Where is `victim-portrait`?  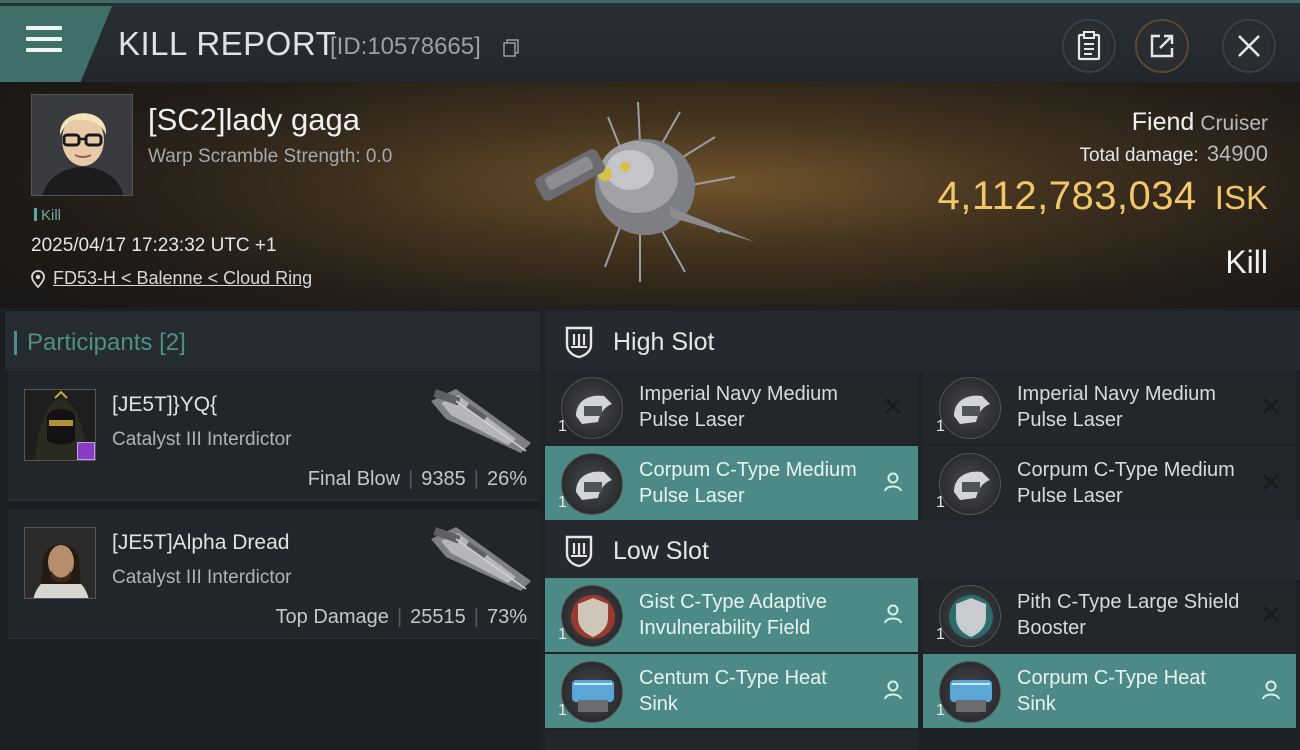
victim-portrait is located at coordinates (82, 145).